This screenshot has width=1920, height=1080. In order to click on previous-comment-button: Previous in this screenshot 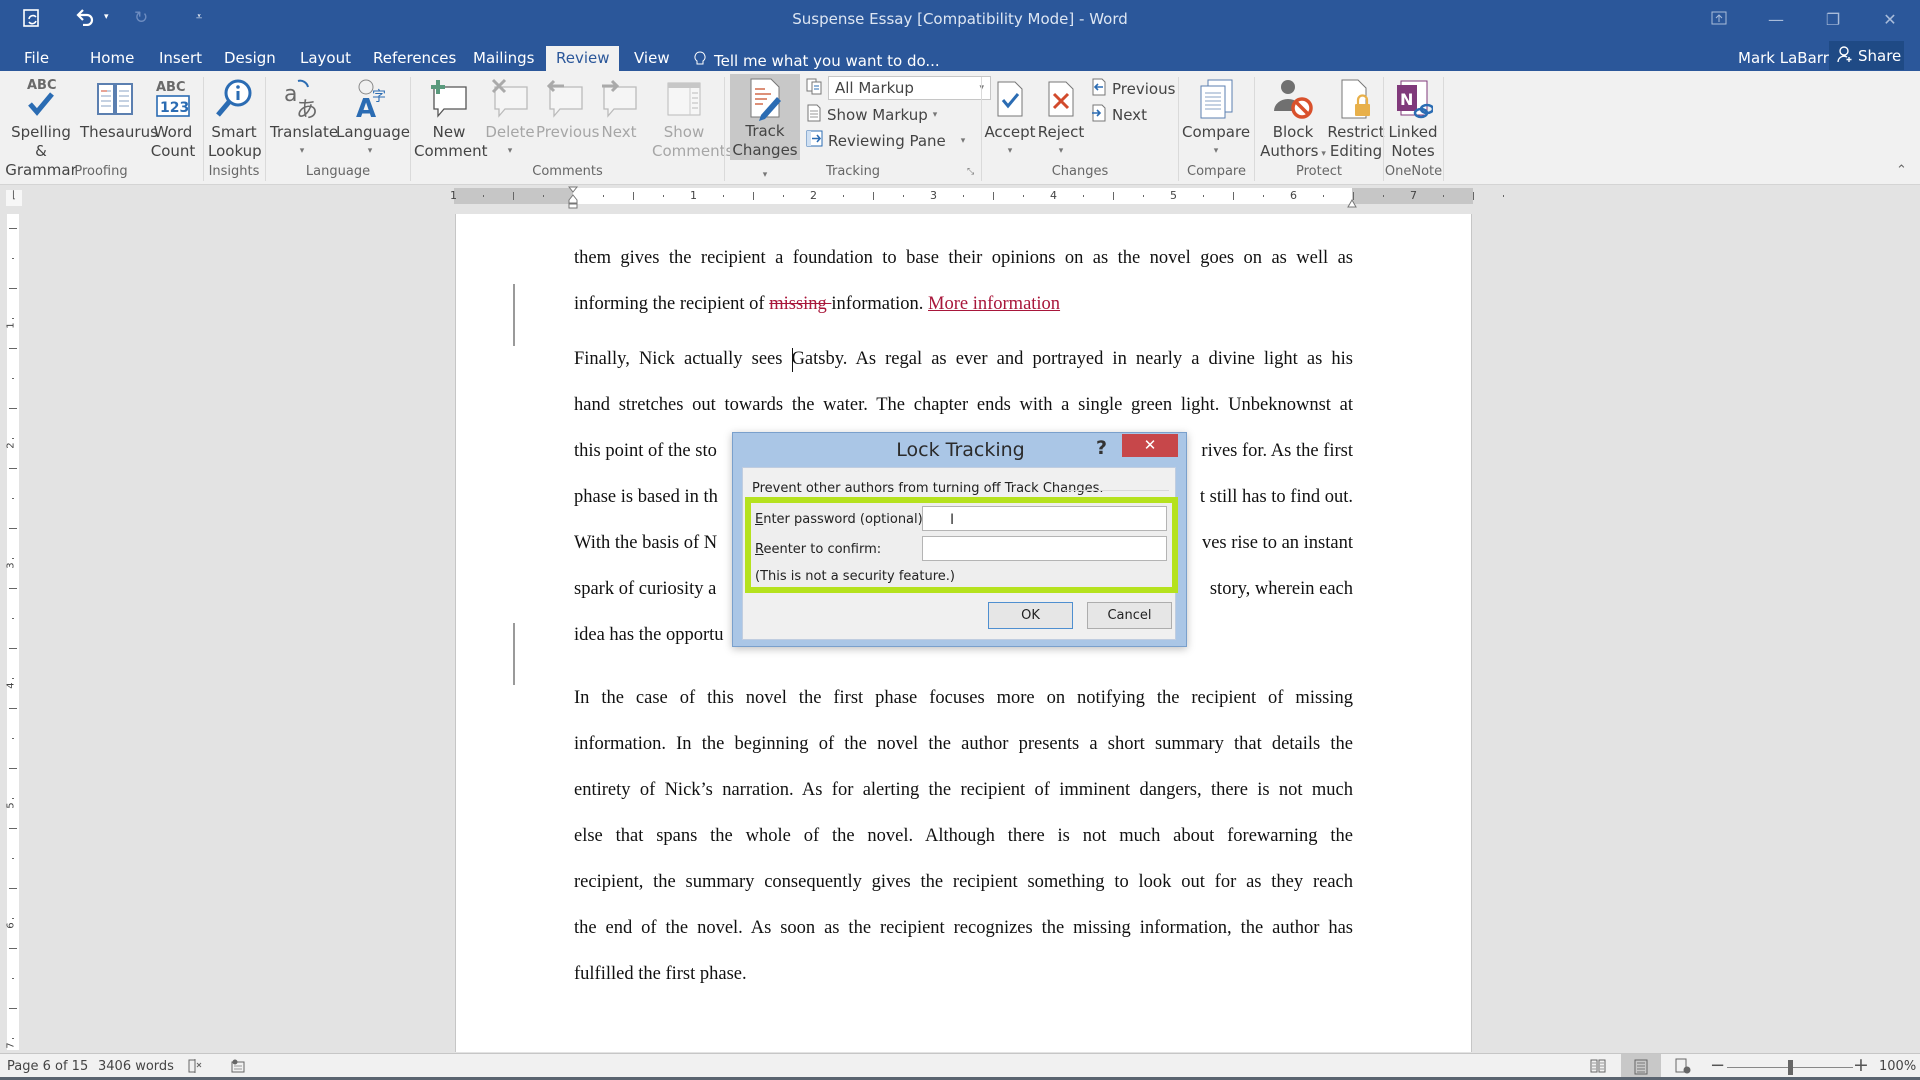, I will do `click(567, 108)`.